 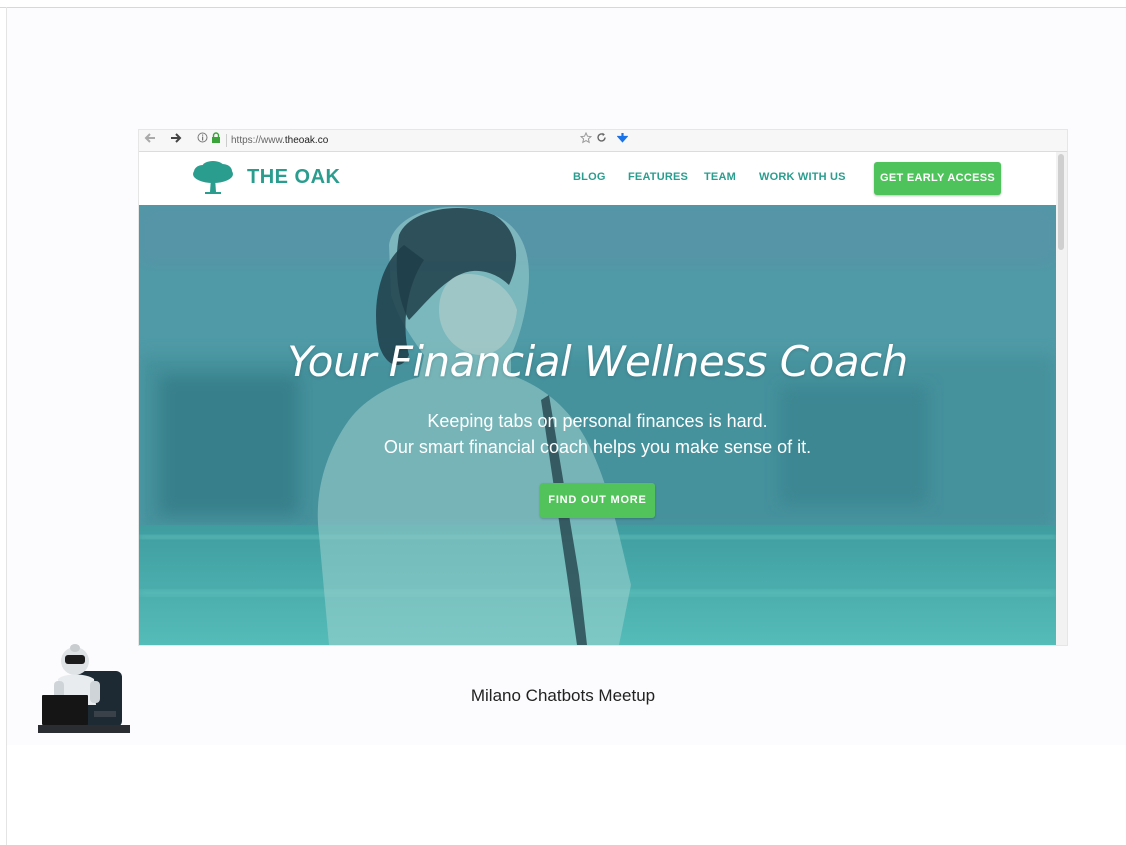 I want to click on url-text: https://www.theoak.co, so click(x=279, y=140).